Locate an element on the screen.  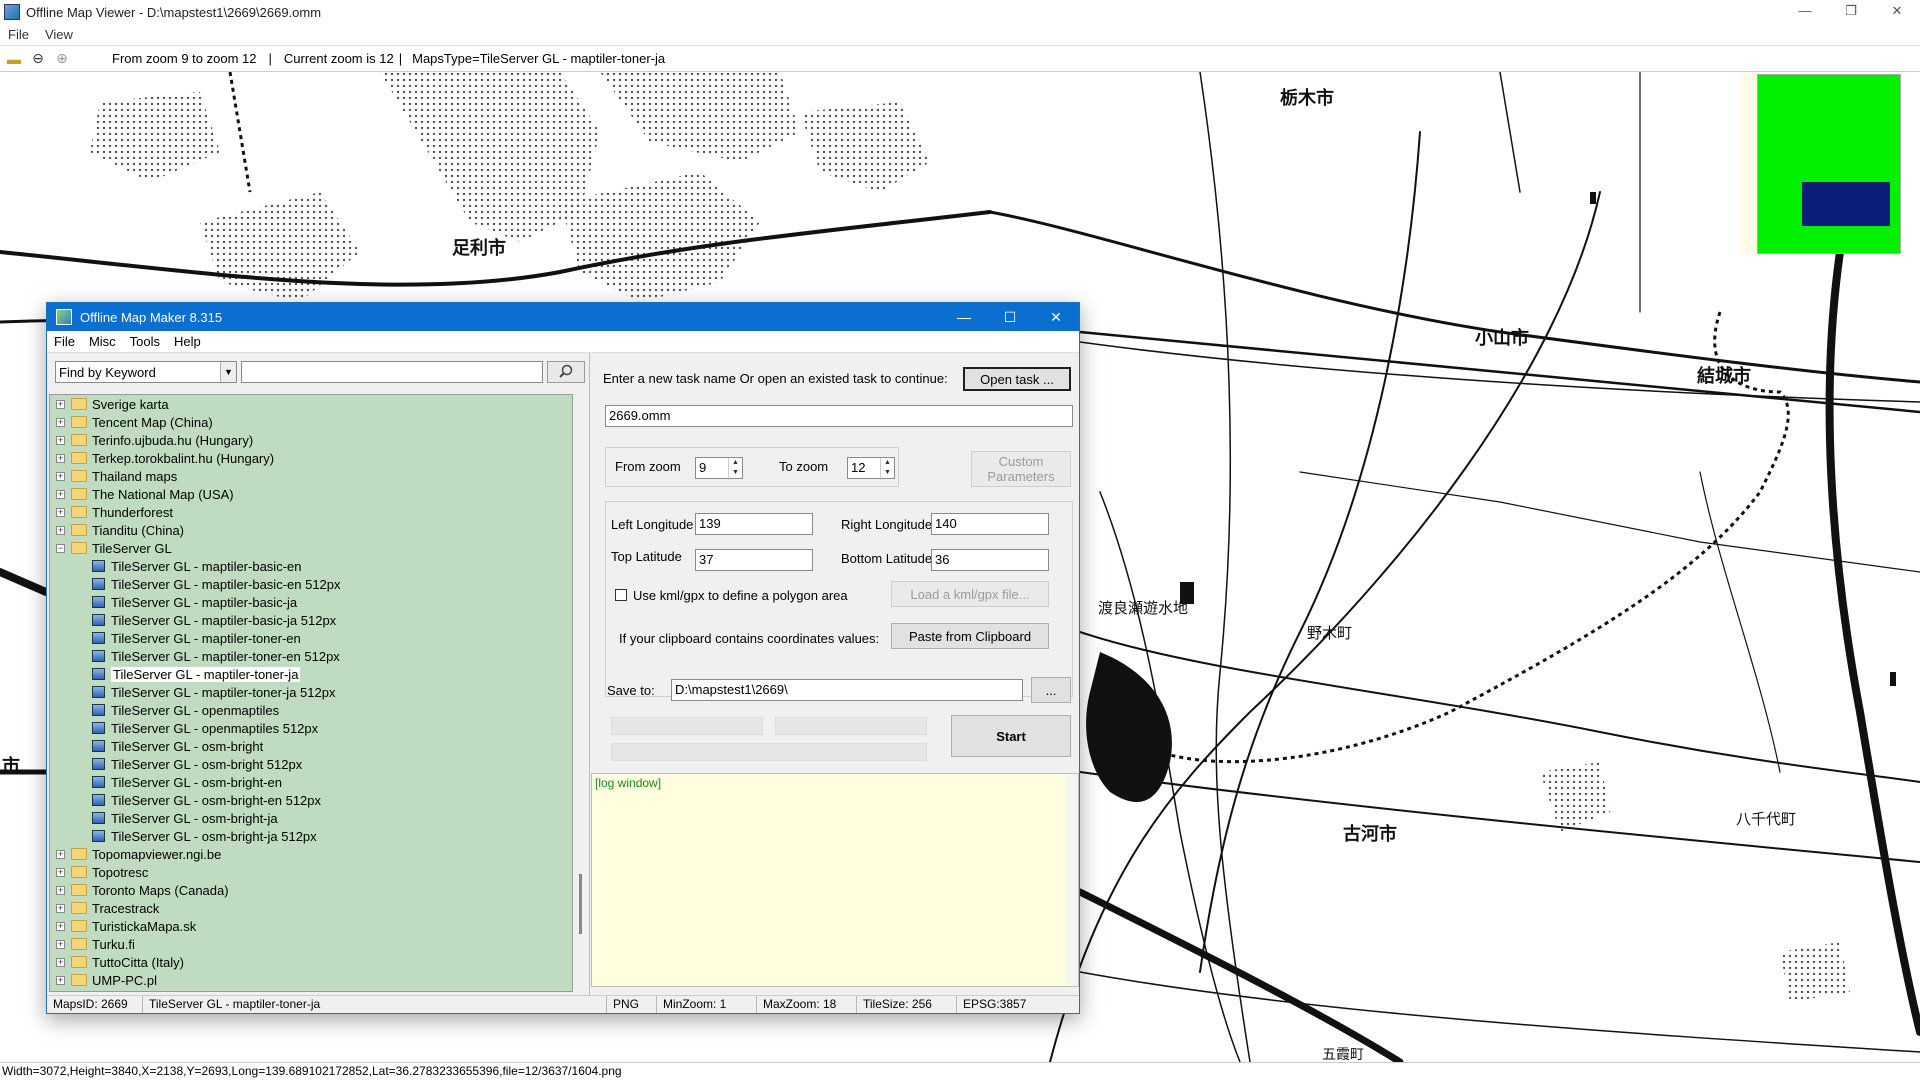
paste-clipboard-button: Paste from Clipboard is located at coordinates (970, 636).